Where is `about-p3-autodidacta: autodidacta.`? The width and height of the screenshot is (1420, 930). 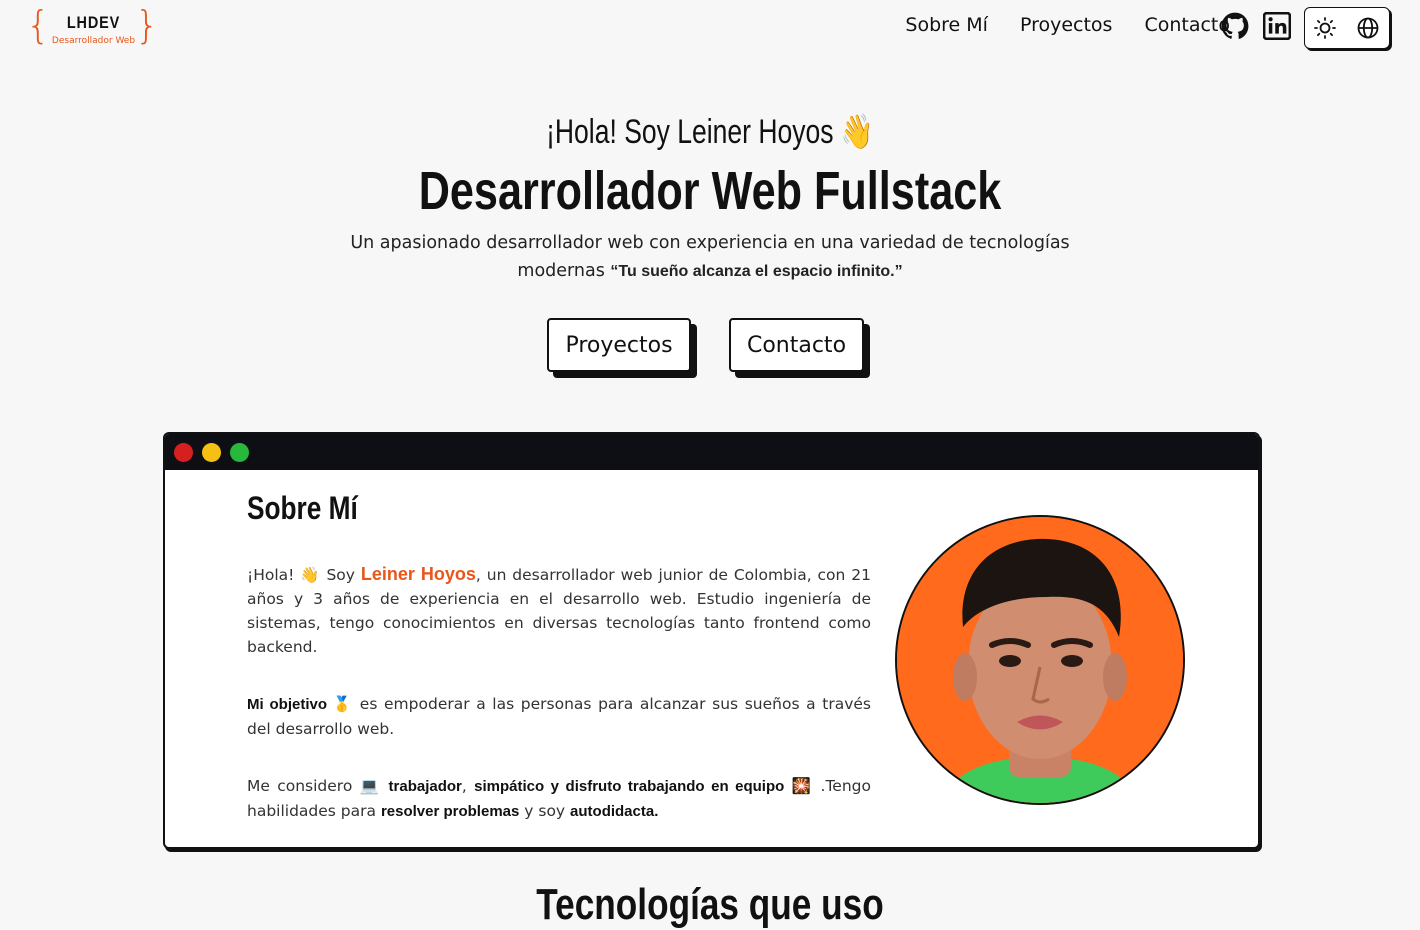
about-p3-autodidacta: autodidacta. is located at coordinates (614, 811).